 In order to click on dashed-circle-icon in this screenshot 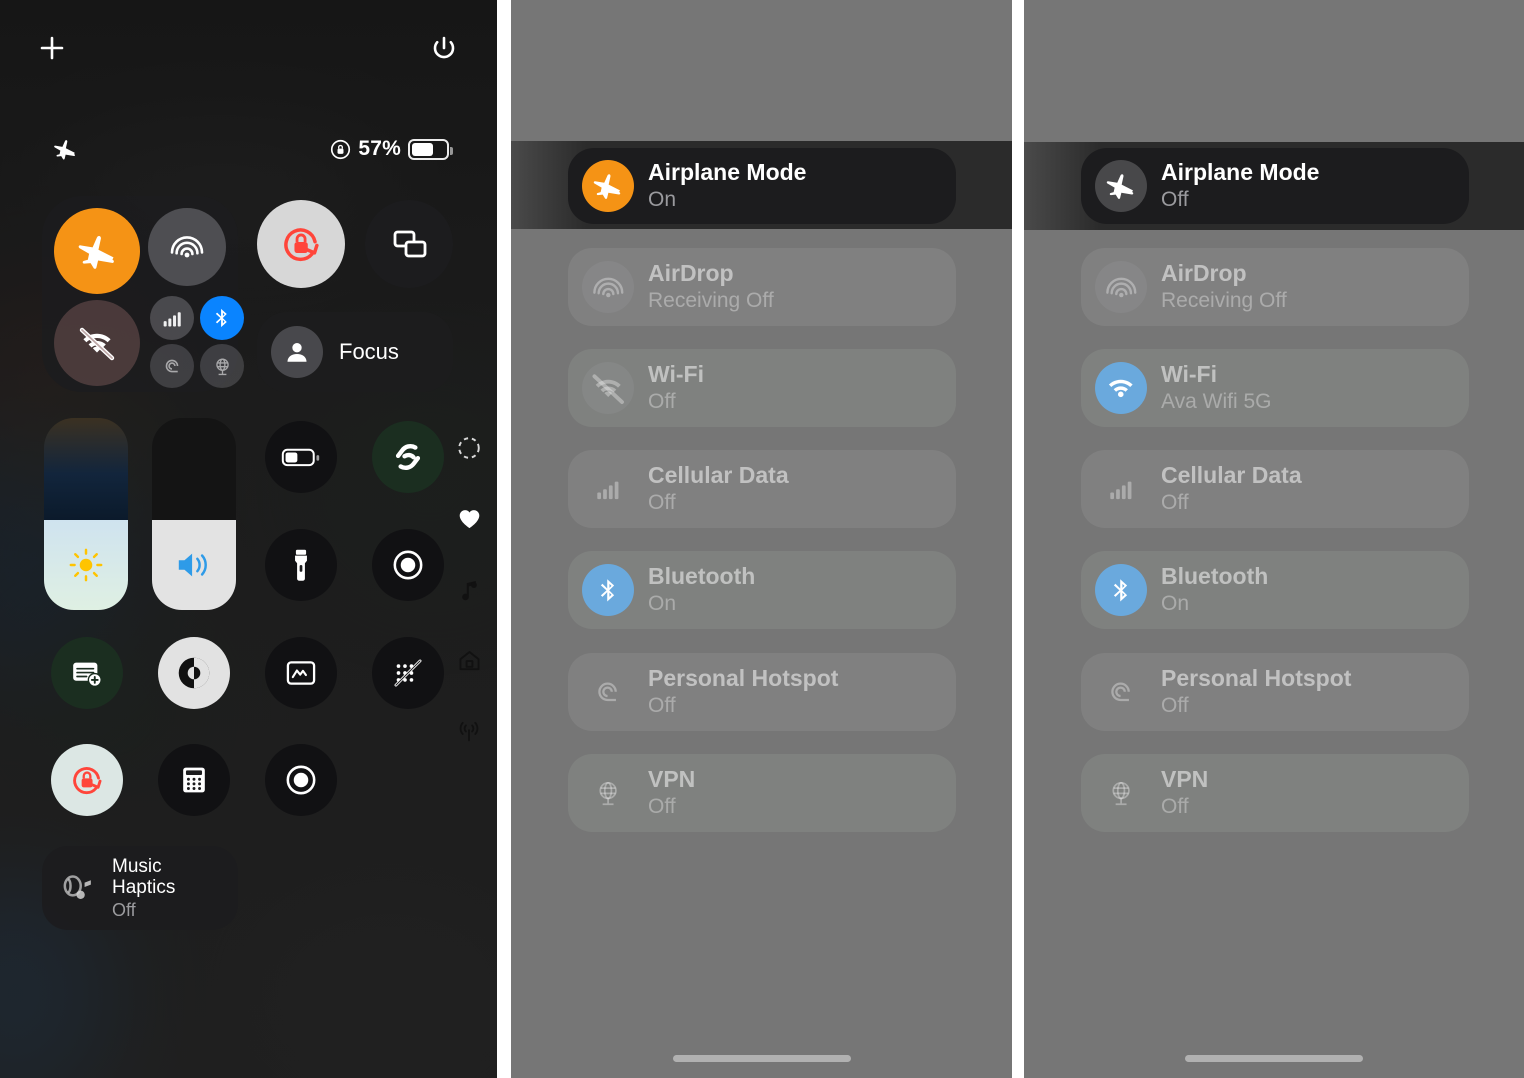, I will do `click(469, 447)`.